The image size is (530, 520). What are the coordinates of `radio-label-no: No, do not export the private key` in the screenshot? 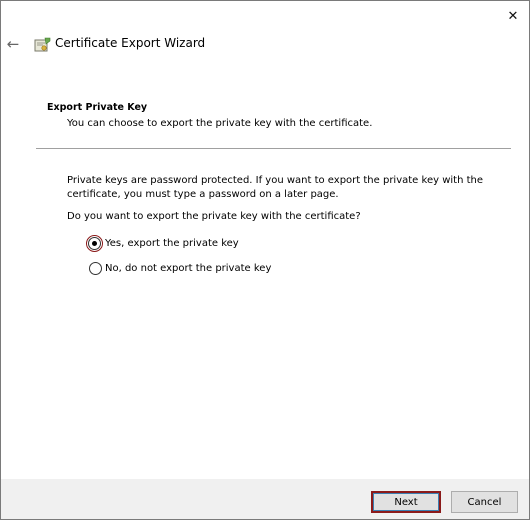 It's located at (188, 268).